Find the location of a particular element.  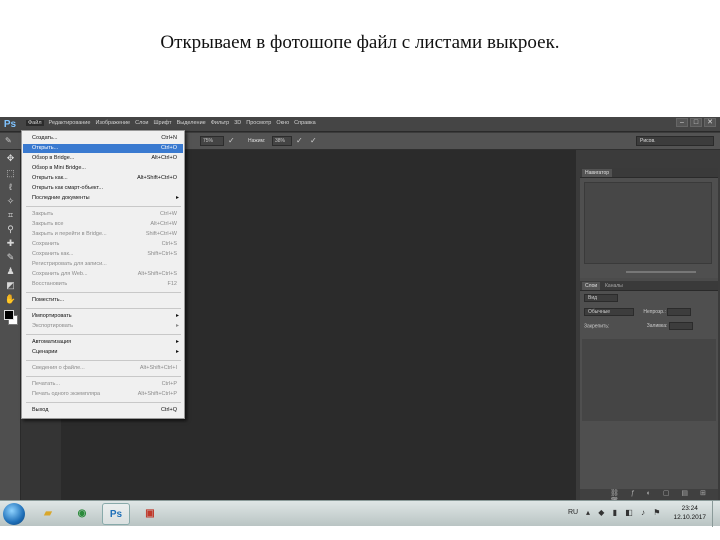

menu-edit: Редактирование is located at coordinates (70, 123).